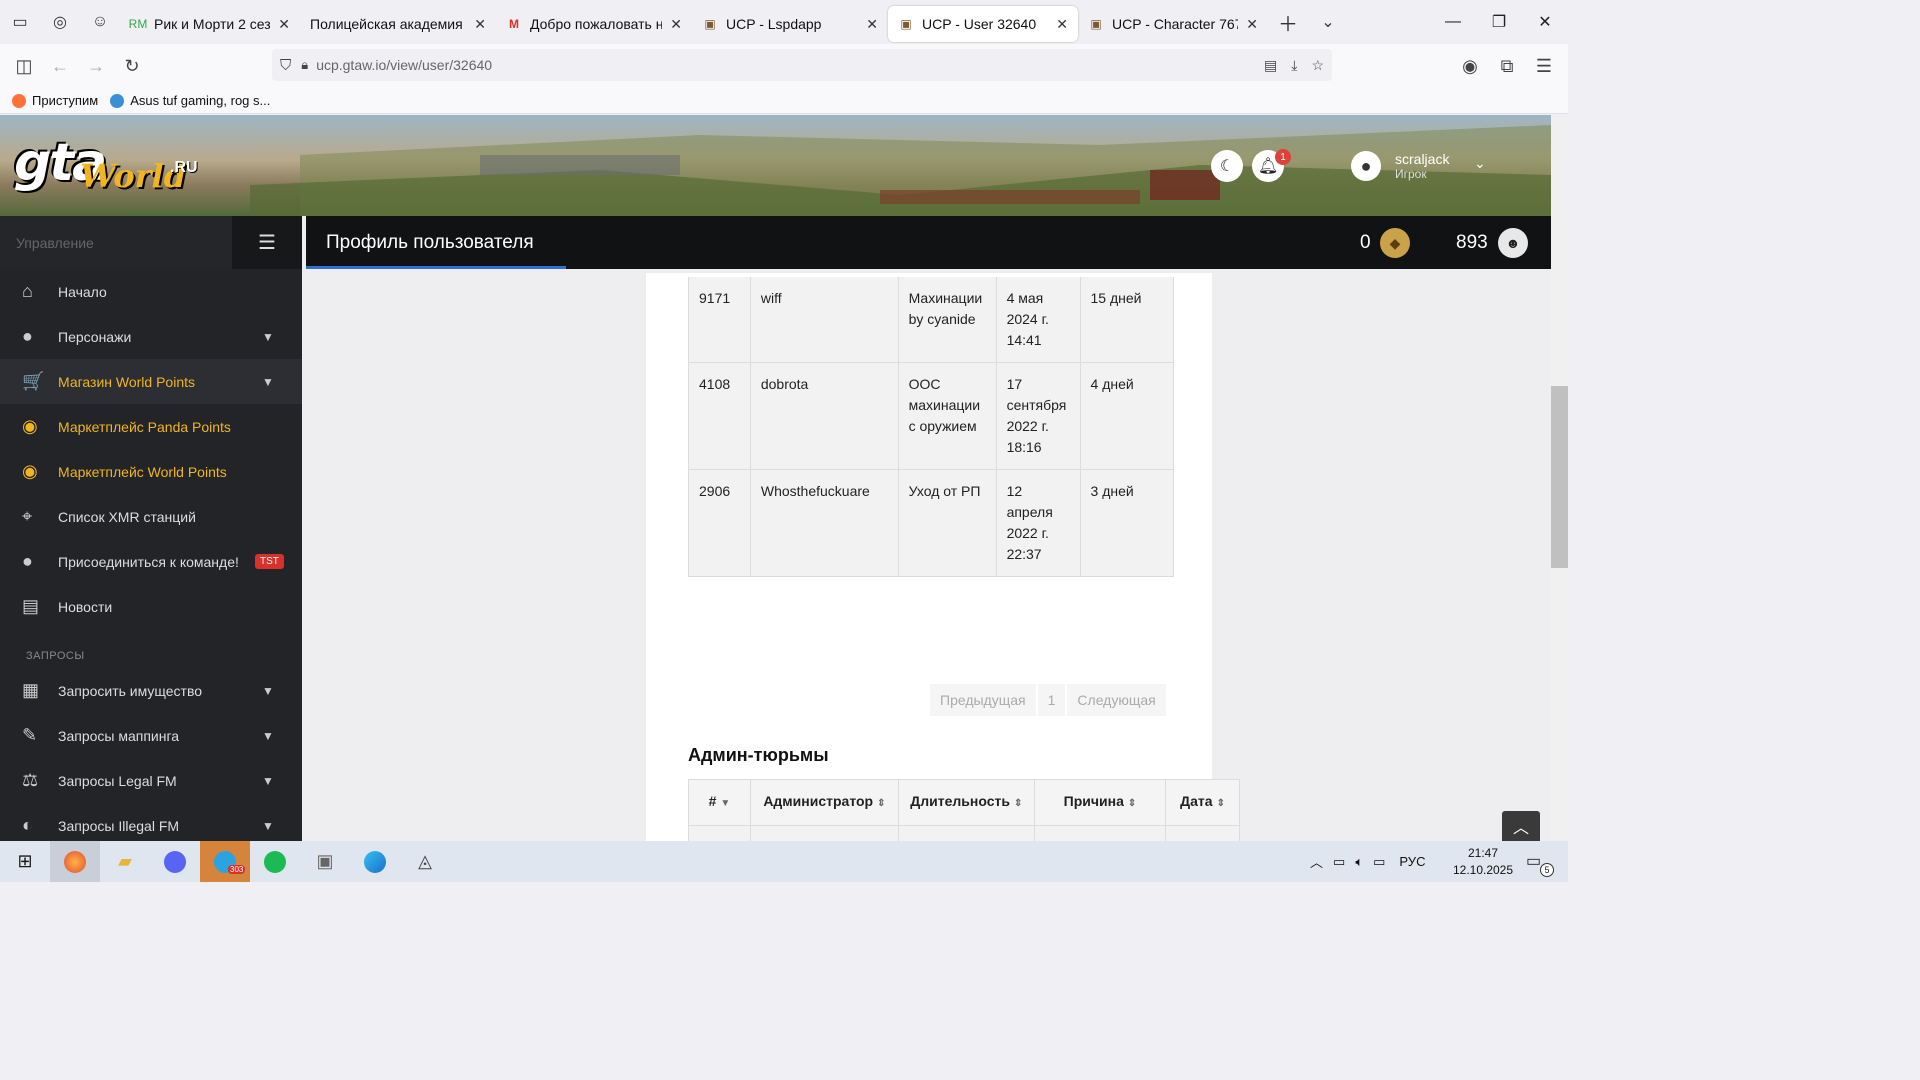 Image resolution: width=1920 pixels, height=1080 pixels. Describe the element at coordinates (1316, 861) in the screenshot. I see `tray-chevron-icon: ︿` at that location.